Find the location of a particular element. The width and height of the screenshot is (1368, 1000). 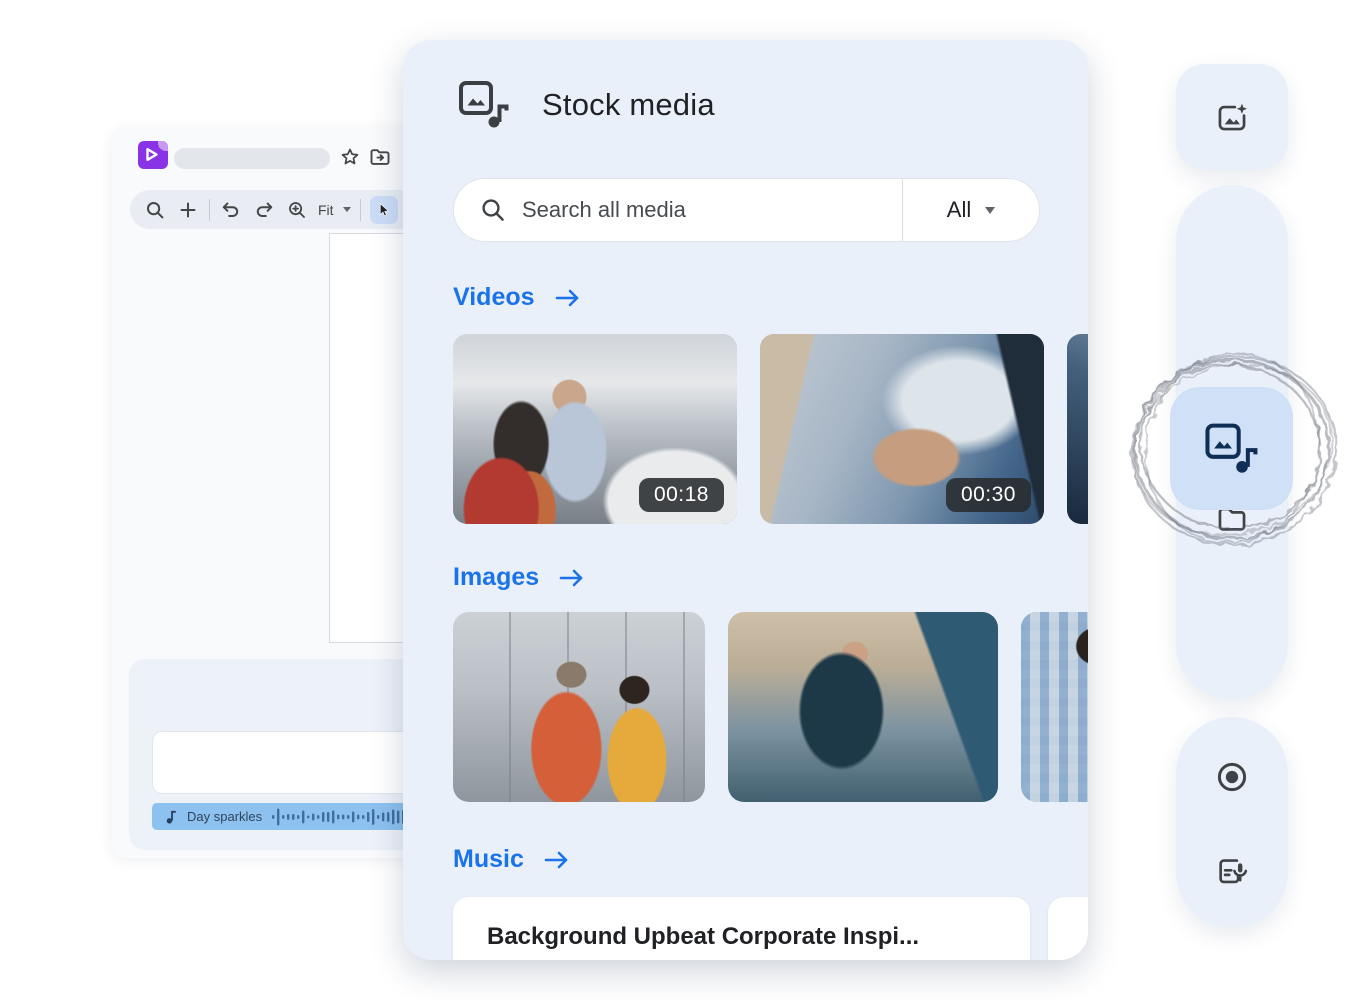

music-note-icon is located at coordinates (171, 816).